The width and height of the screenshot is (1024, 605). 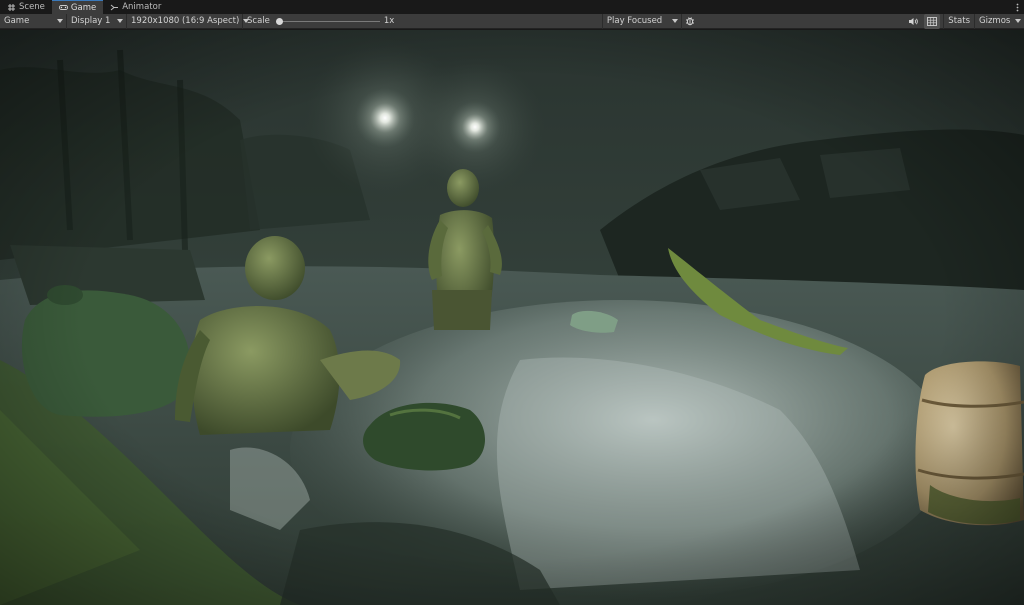 What do you see at coordinates (11, 7) in the screenshot?
I see `hash-icon` at bounding box center [11, 7].